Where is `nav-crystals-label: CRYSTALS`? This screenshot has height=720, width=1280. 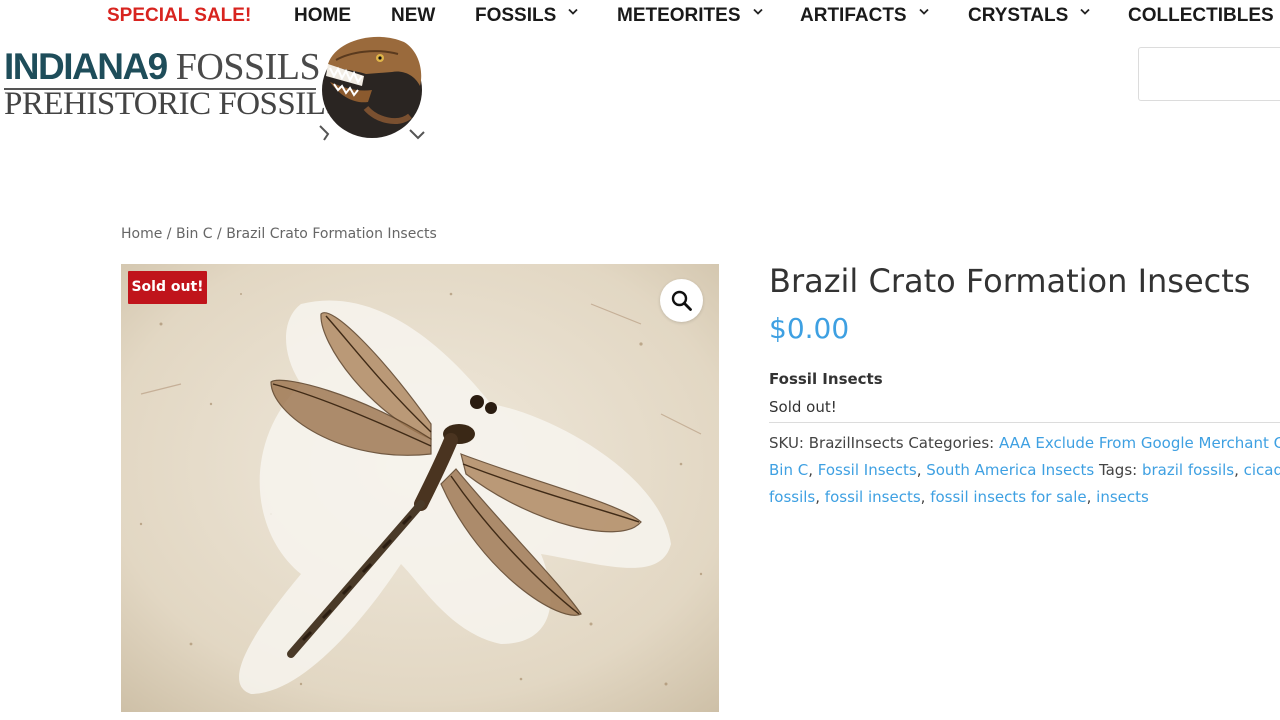 nav-crystals-label: CRYSTALS is located at coordinates (1018, 15).